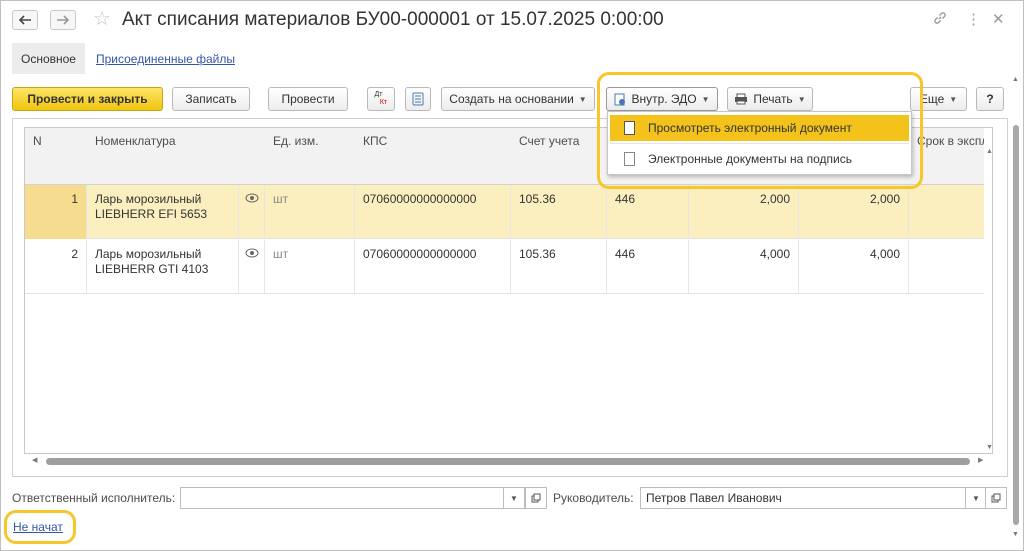  I want to click on row-number: 1, so click(56, 212).